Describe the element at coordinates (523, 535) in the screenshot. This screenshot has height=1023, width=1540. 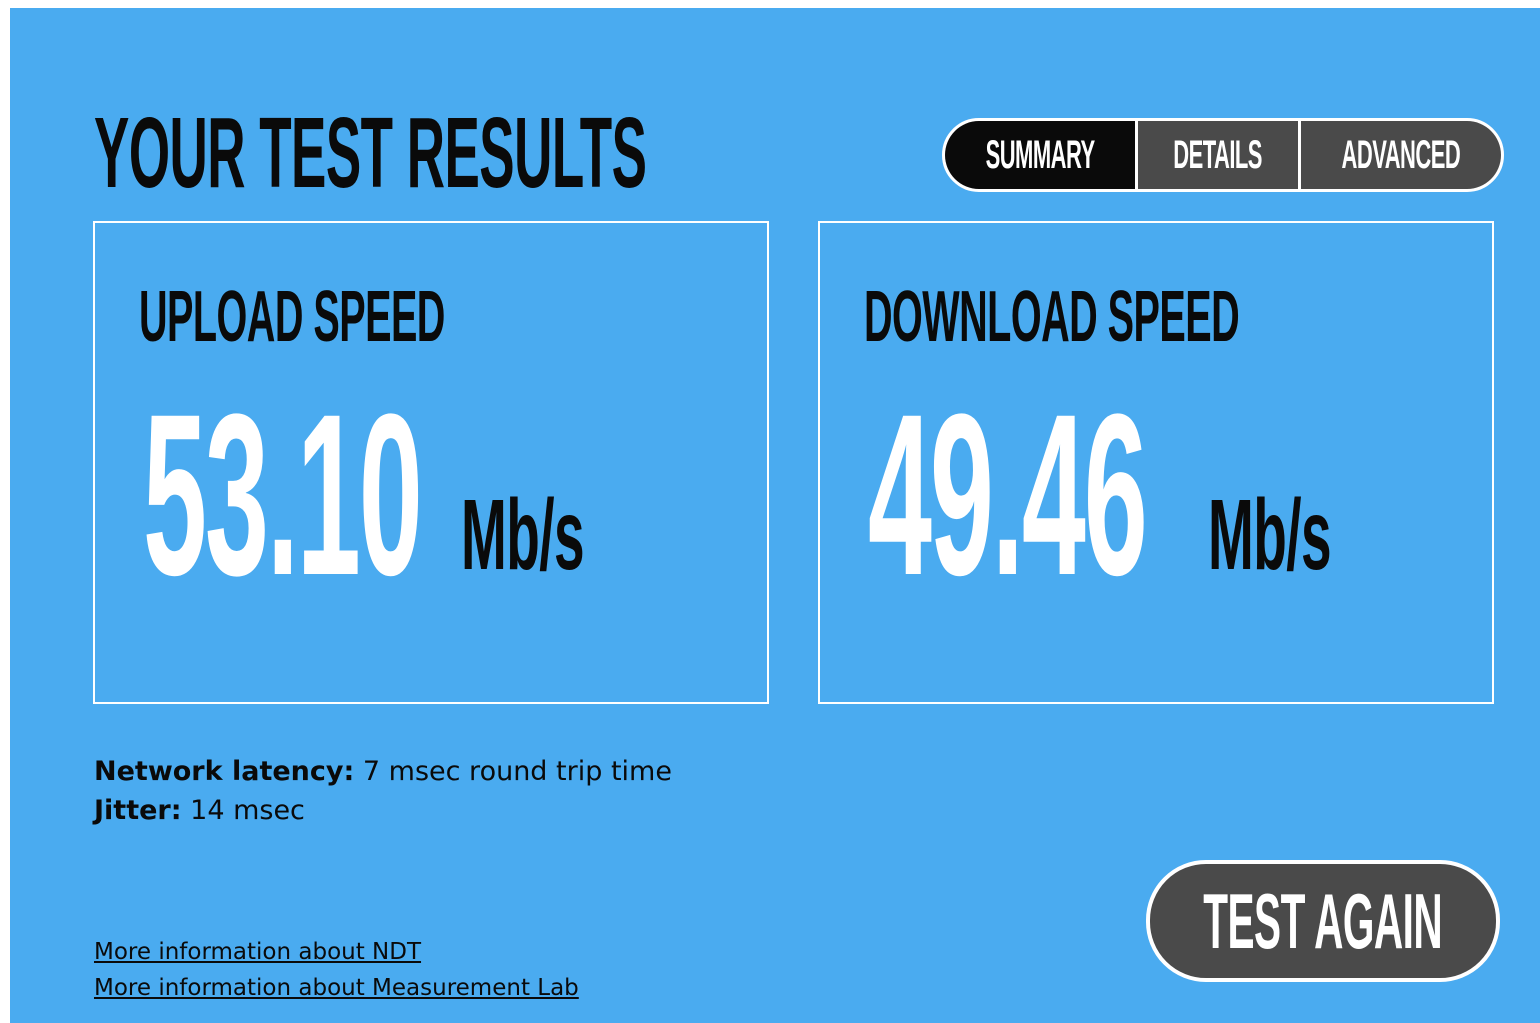
I see `upload-speed-unit: Mb/s` at that location.